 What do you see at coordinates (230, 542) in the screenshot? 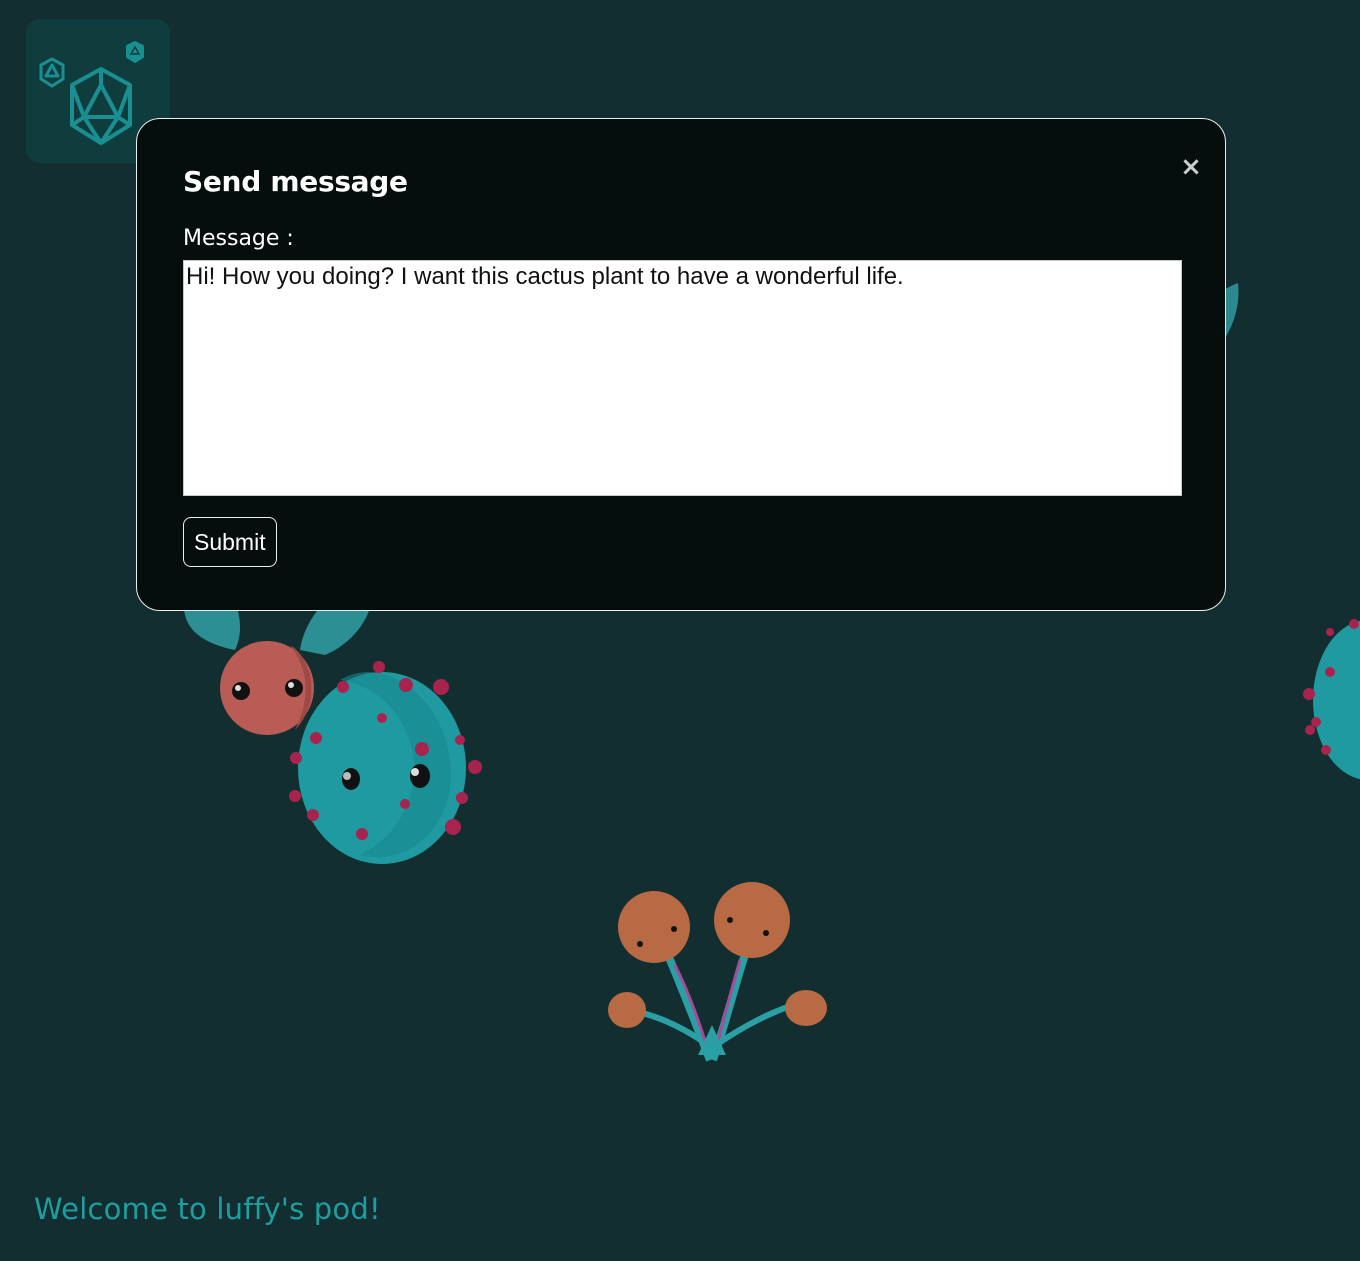
I see `submit-button: Submit` at bounding box center [230, 542].